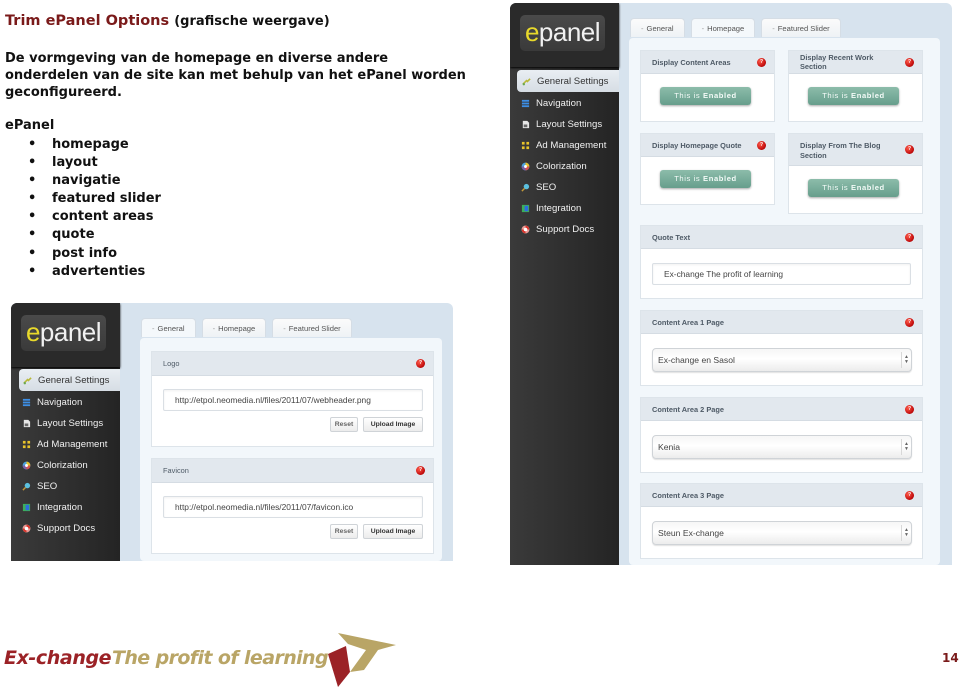 The image size is (960, 693). What do you see at coordinates (74, 380) in the screenshot?
I see `sidebar-item-label: General Settings` at bounding box center [74, 380].